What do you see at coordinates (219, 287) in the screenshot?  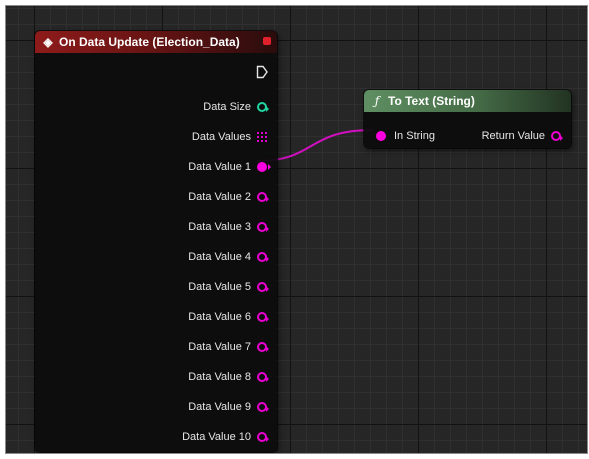 I see `output-label-data-value-5: Data Value 5` at bounding box center [219, 287].